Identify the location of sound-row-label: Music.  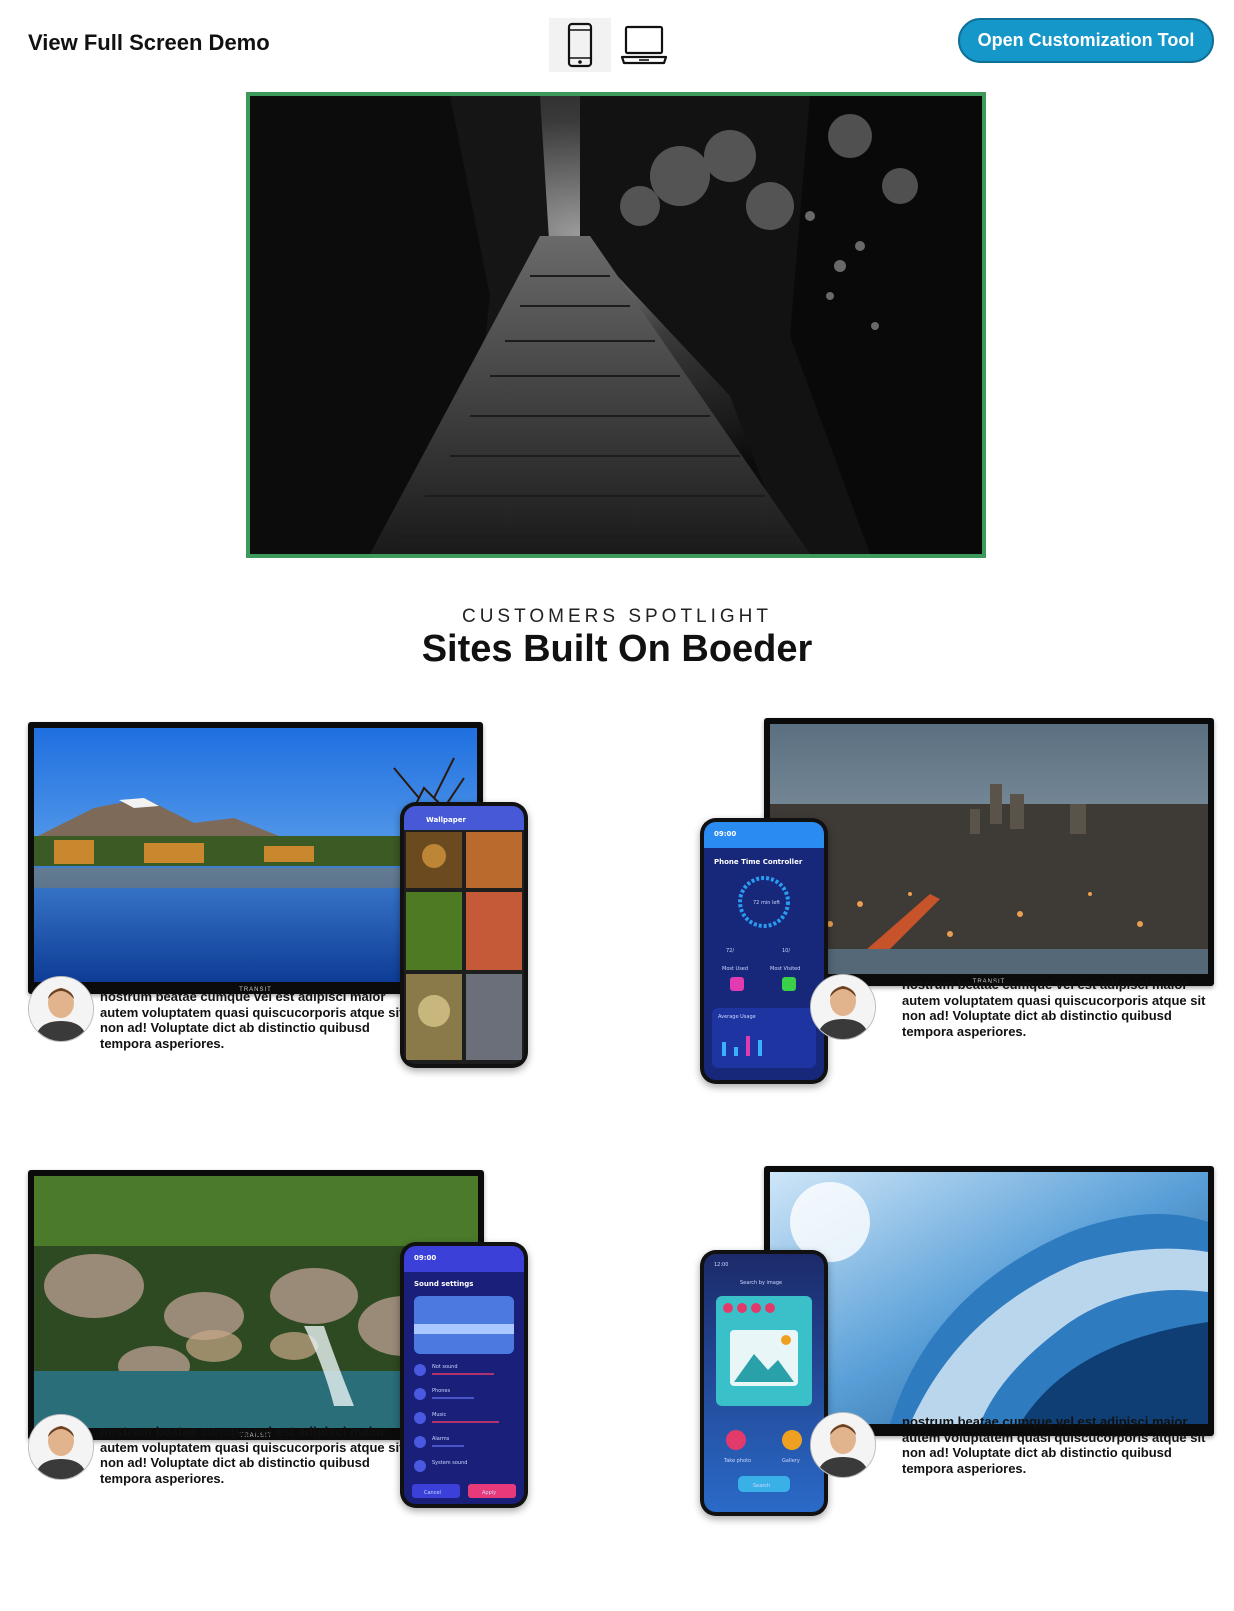
(439, 1415).